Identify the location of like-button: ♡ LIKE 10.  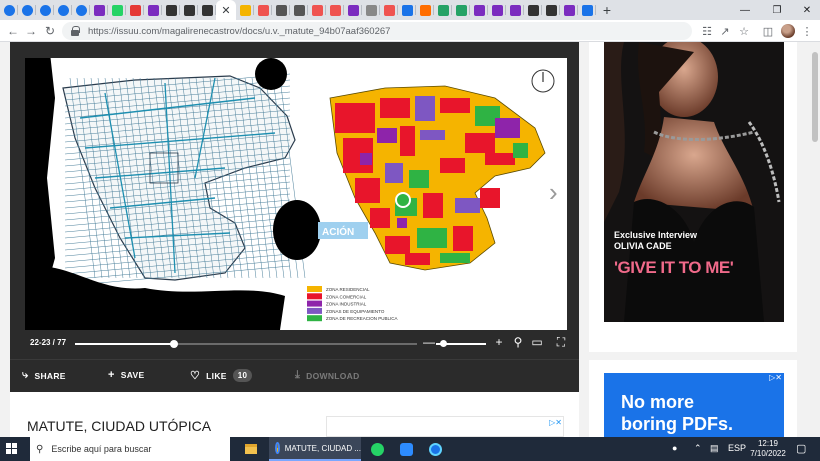
(221, 375).